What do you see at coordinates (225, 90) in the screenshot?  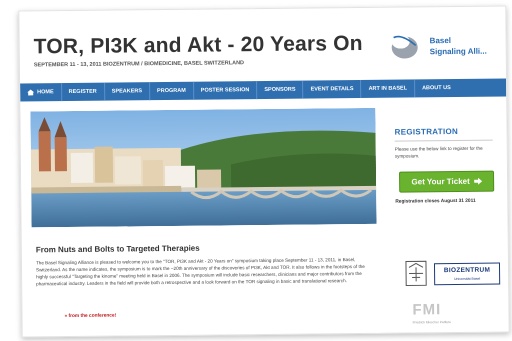 I see `nav-item-poster-session: POSTER SESSION` at bounding box center [225, 90].